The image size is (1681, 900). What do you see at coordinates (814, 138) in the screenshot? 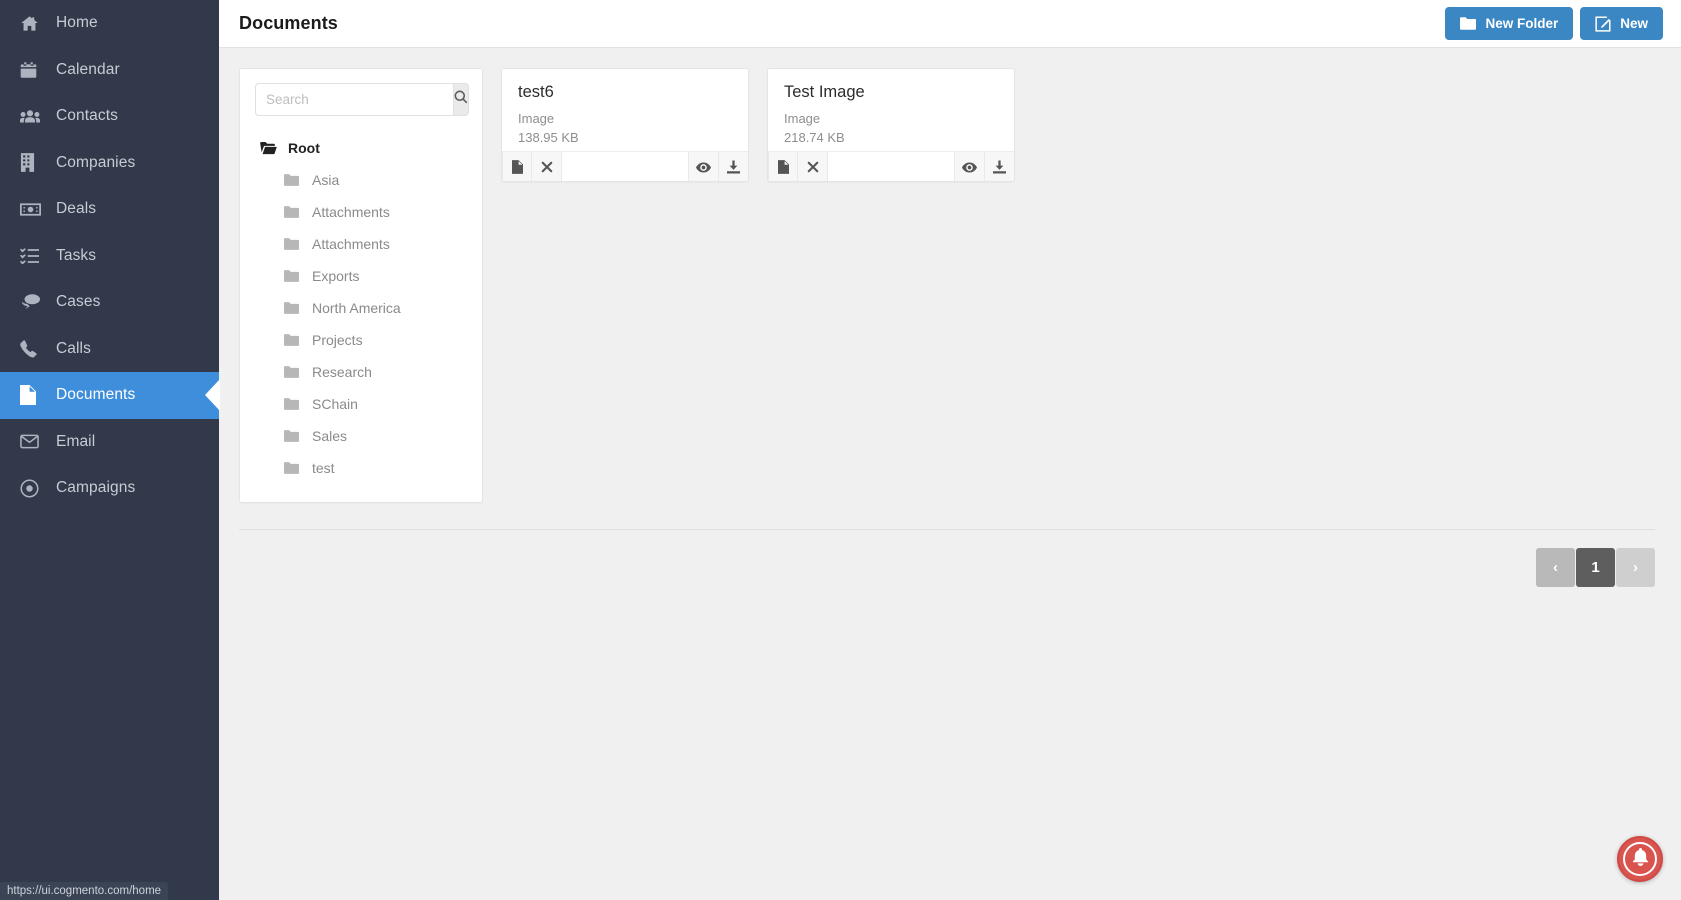
I see `document-size: 218.74 KB` at bounding box center [814, 138].